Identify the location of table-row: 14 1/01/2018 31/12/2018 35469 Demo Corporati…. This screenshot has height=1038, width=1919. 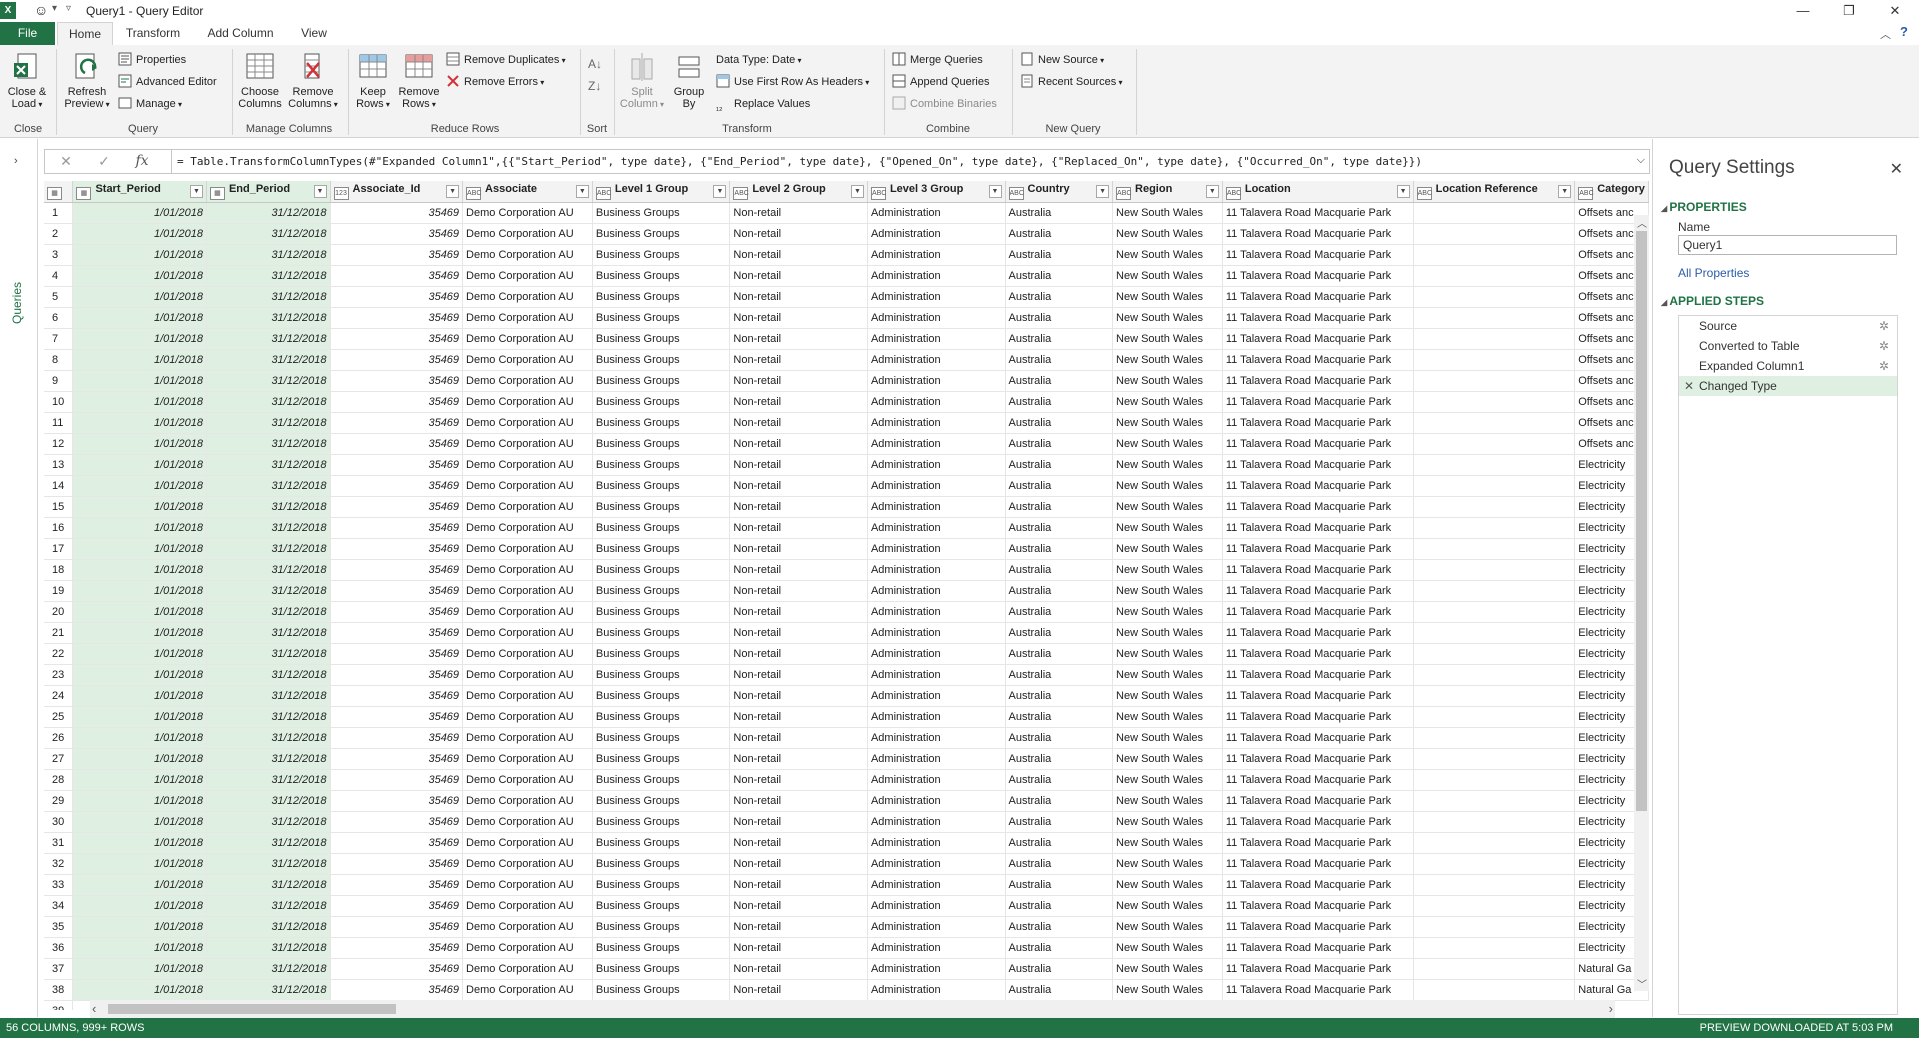
(846, 486).